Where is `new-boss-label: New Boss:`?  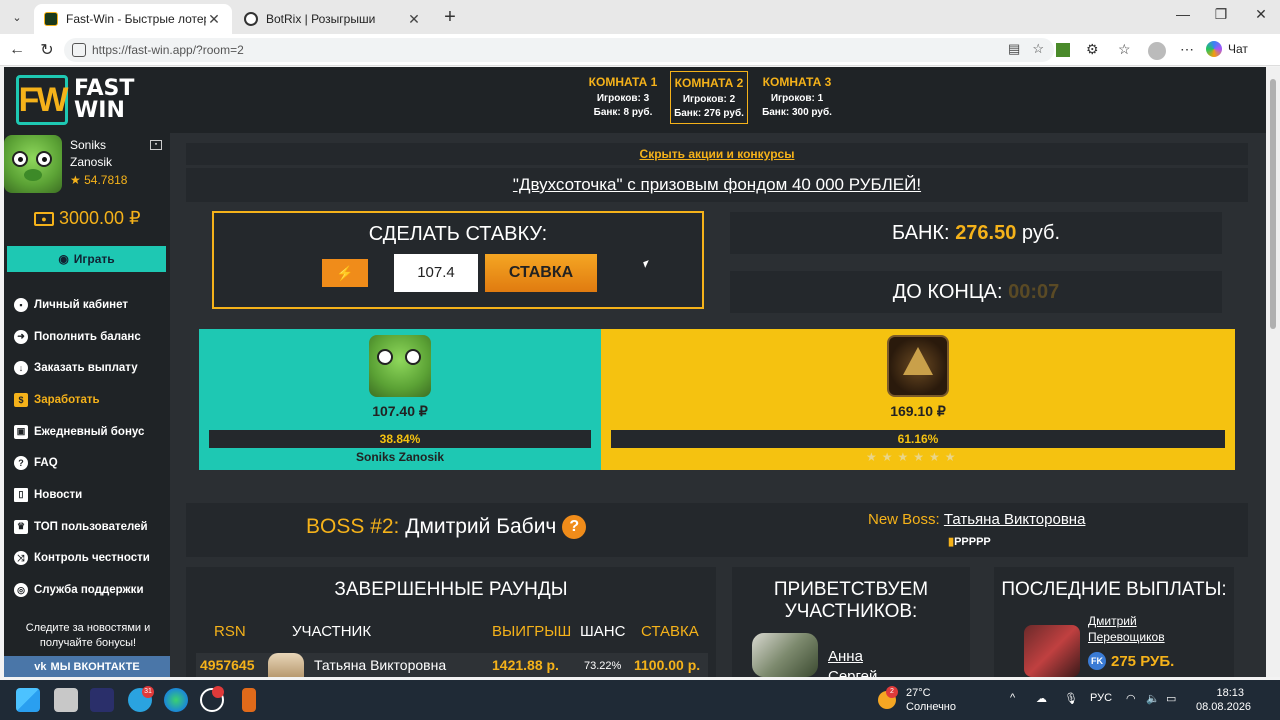
new-boss-label: New Boss: is located at coordinates (904, 519).